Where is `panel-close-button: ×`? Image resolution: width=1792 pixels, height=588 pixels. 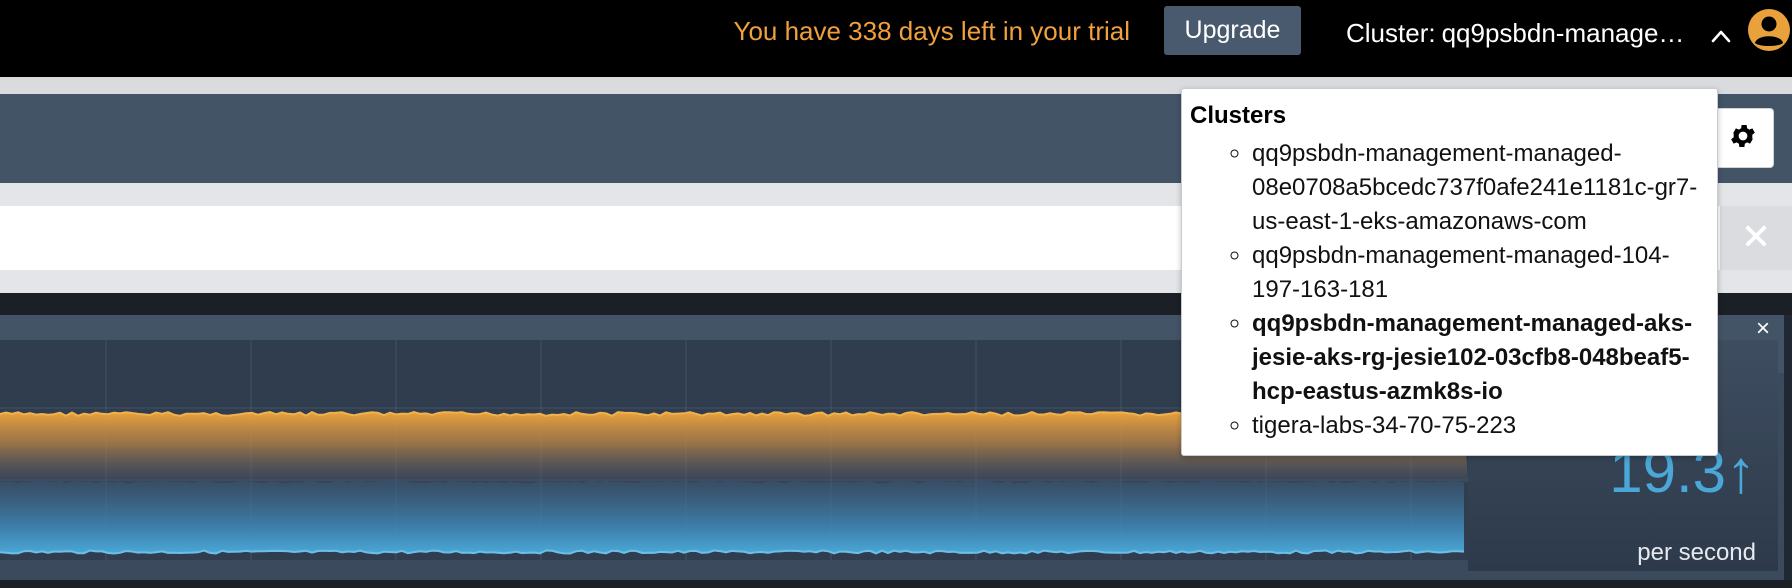 panel-close-button: × is located at coordinates (1763, 329).